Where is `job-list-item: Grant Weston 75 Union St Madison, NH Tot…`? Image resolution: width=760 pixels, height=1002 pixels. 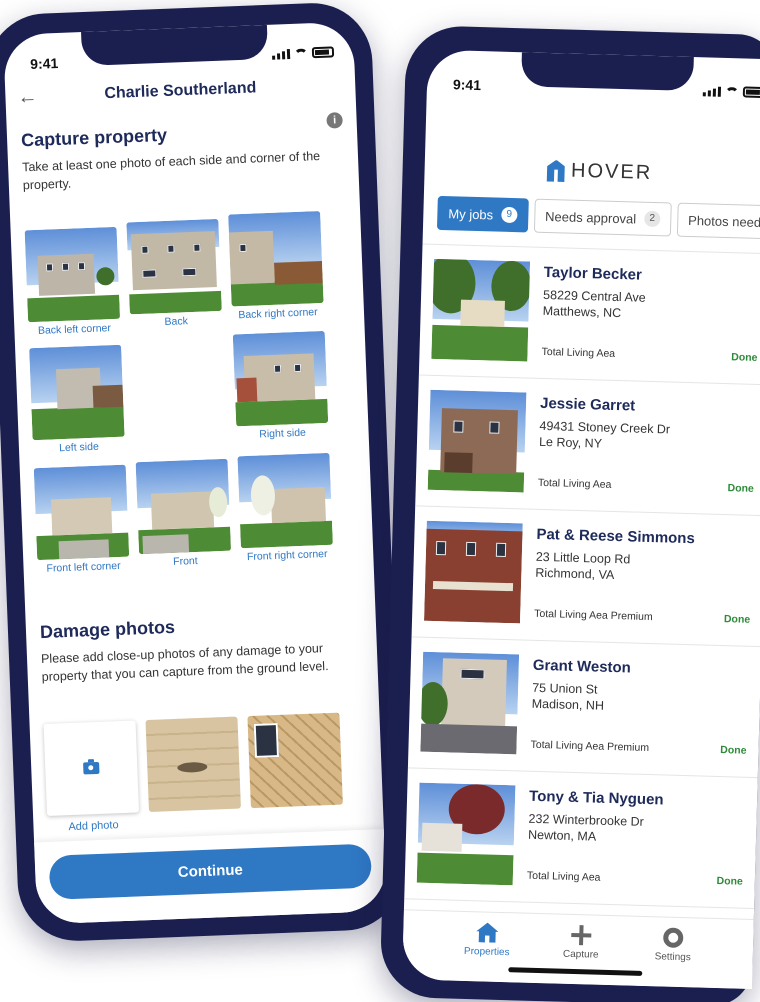
job-list-item: Grant Weston 75 Union St Madison, NH Tot… is located at coordinates (583, 708).